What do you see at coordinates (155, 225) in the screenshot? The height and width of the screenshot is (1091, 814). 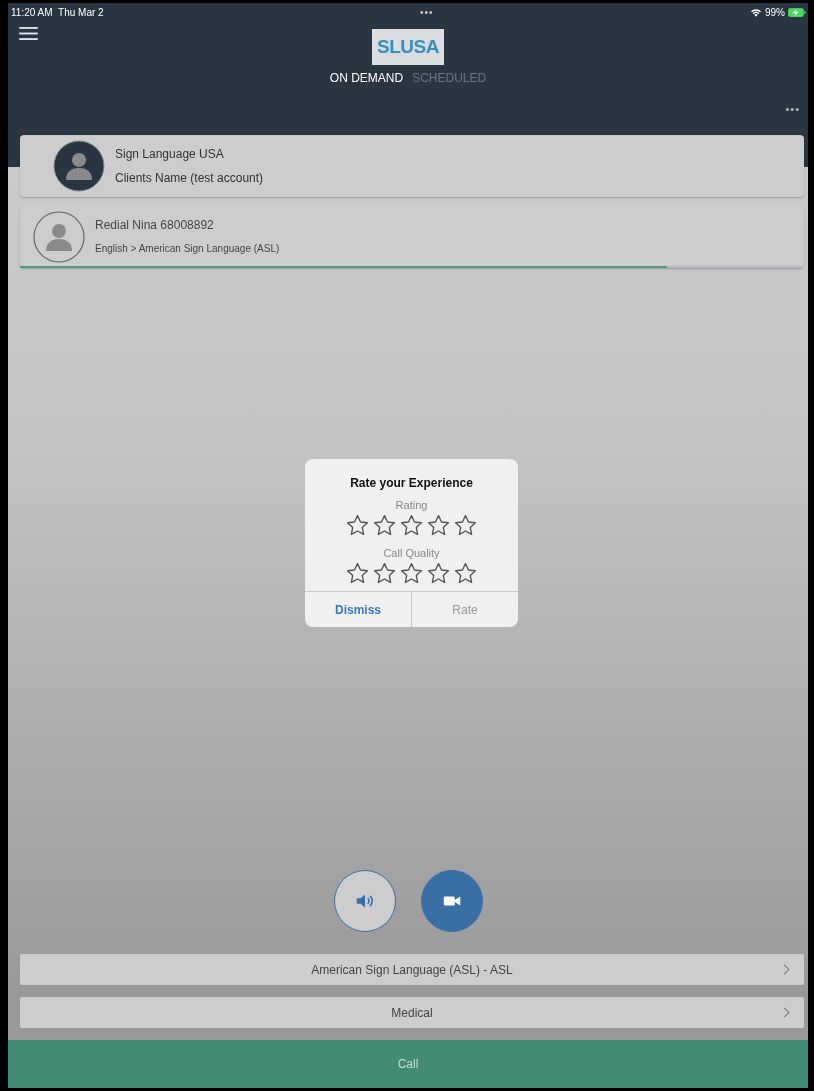 I see `redial-title: Redial Nina 68008892` at bounding box center [155, 225].